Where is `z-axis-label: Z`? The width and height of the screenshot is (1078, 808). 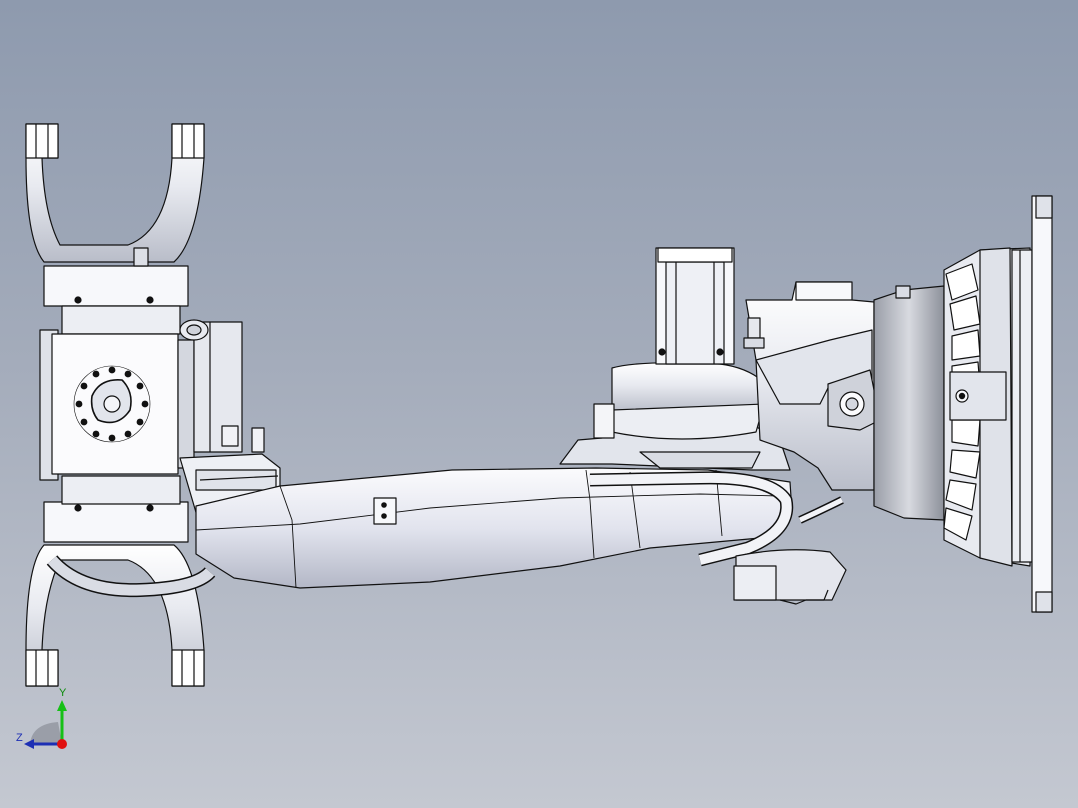 z-axis-label: Z is located at coordinates (19, 738).